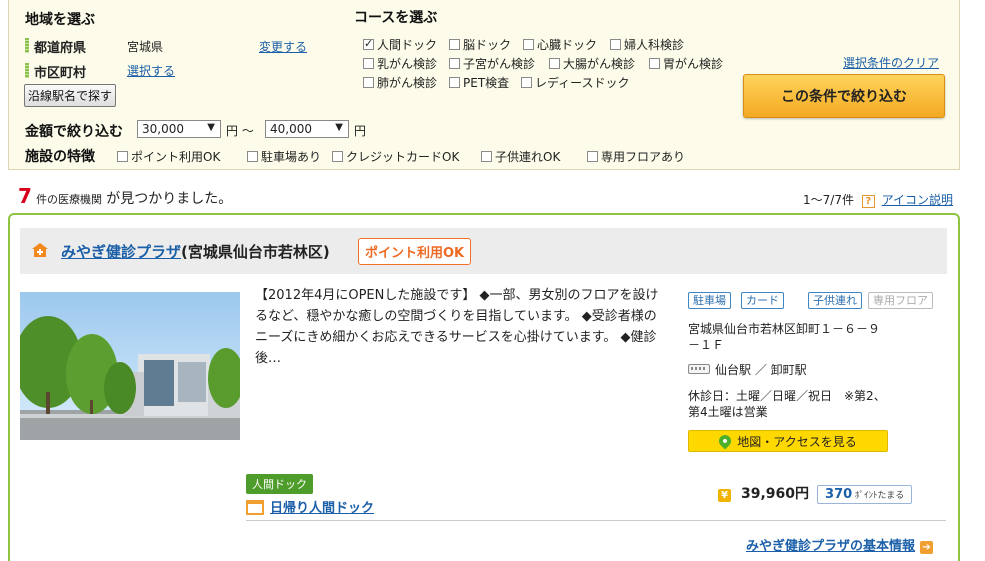 Image resolution: width=985 pixels, height=561 pixels. Describe the element at coordinates (487, 45) in the screenshot. I see `course-option-label: 脳ドック` at that location.